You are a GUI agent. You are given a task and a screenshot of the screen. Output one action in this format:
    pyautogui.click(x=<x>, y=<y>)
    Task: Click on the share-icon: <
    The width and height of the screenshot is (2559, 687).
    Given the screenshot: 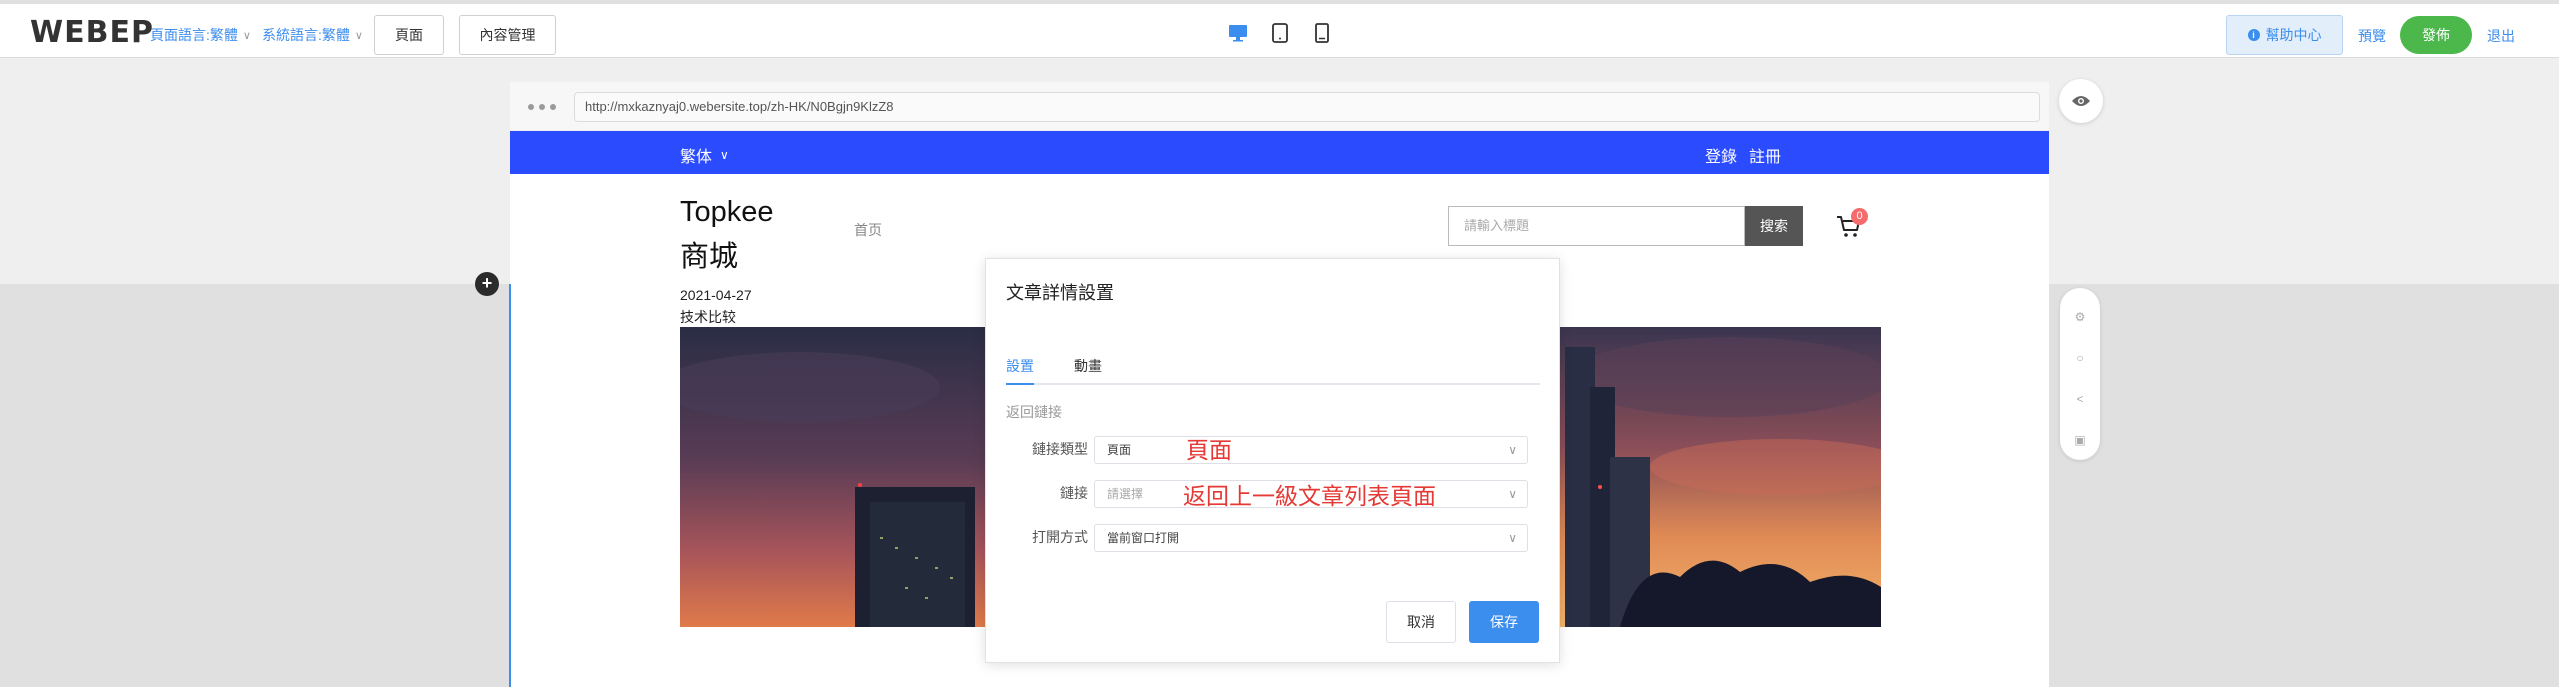 What is the action you would take?
    pyautogui.click(x=2080, y=399)
    